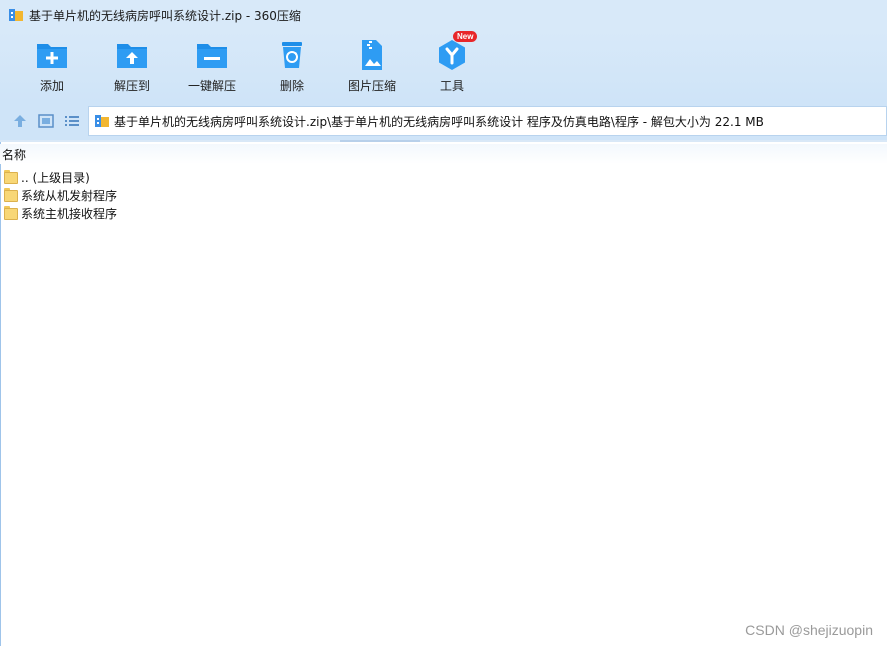  Describe the element at coordinates (443, 15) in the screenshot. I see `title-bar: 基于单片机的无线病房呼叫系统设计.zip - 360压缩` at that location.